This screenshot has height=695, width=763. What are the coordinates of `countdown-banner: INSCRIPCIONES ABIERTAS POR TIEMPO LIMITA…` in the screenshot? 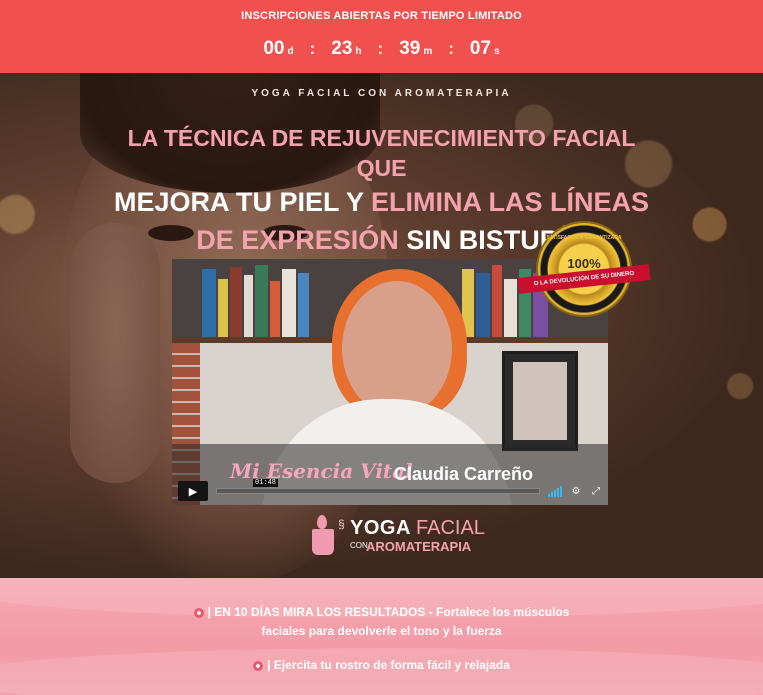 It's located at (381, 36).